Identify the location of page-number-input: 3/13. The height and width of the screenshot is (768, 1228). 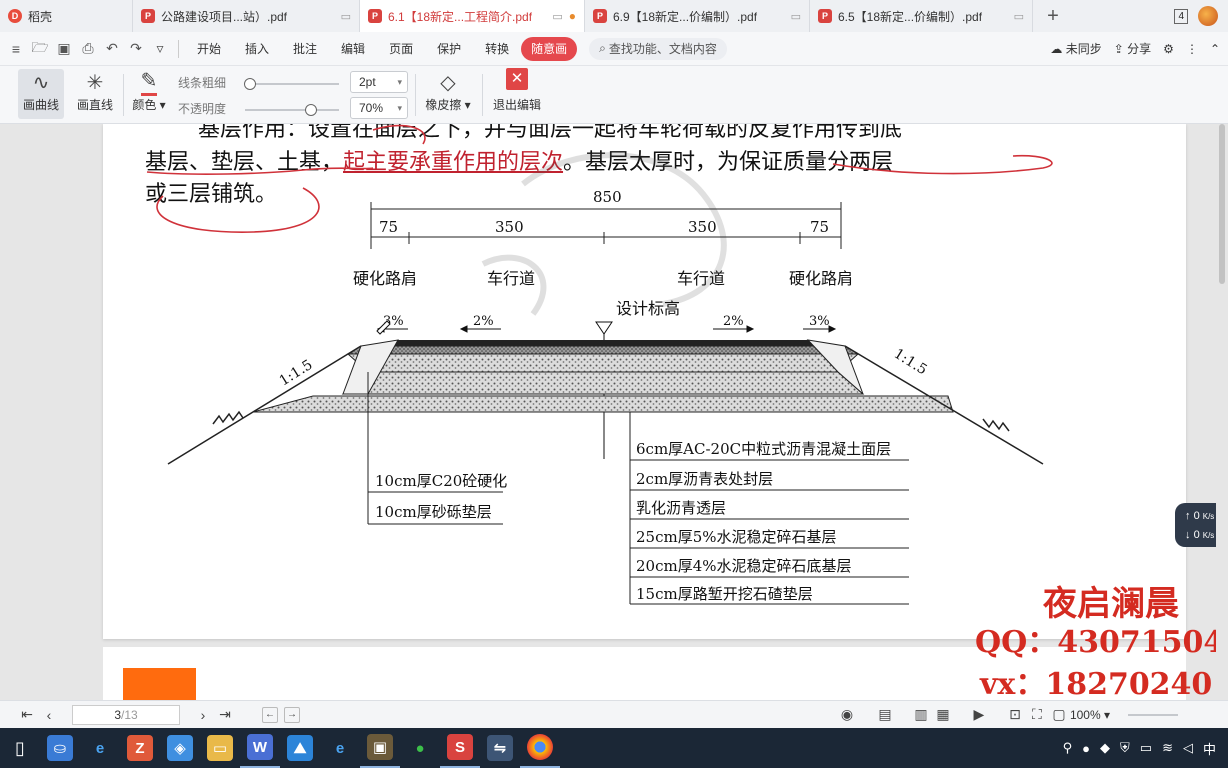
(126, 714).